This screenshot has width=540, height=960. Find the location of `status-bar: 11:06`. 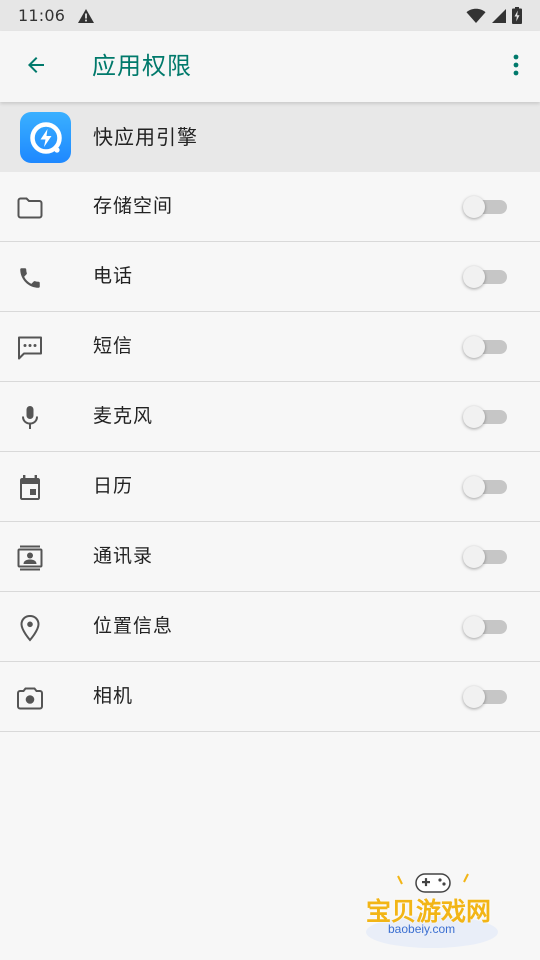

status-bar: 11:06 is located at coordinates (270, 15).